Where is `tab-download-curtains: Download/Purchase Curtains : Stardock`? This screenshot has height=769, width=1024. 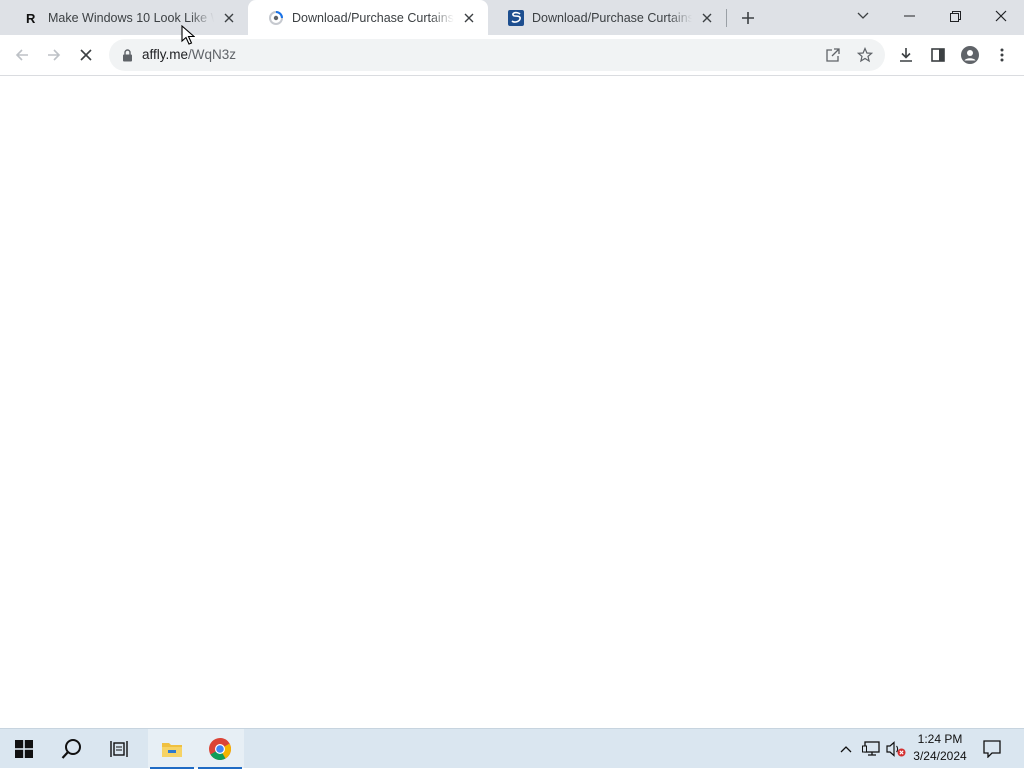 tab-download-curtains: Download/Purchase Curtains : Stardock is located at coordinates (607, 17).